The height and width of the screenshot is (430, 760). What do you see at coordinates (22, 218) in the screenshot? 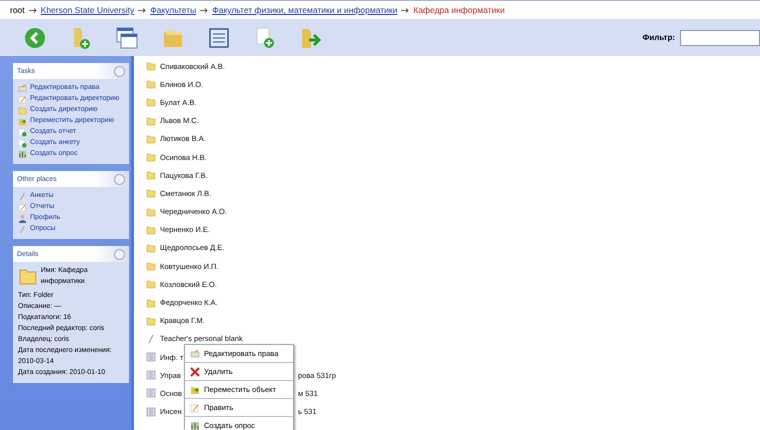
I see `person-icon` at bounding box center [22, 218].